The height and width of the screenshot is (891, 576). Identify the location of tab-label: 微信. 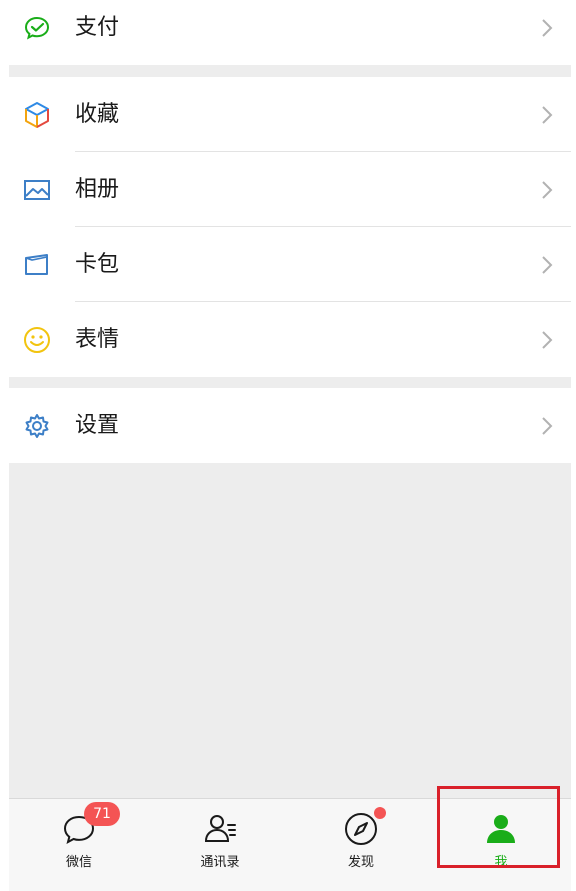
(78, 862).